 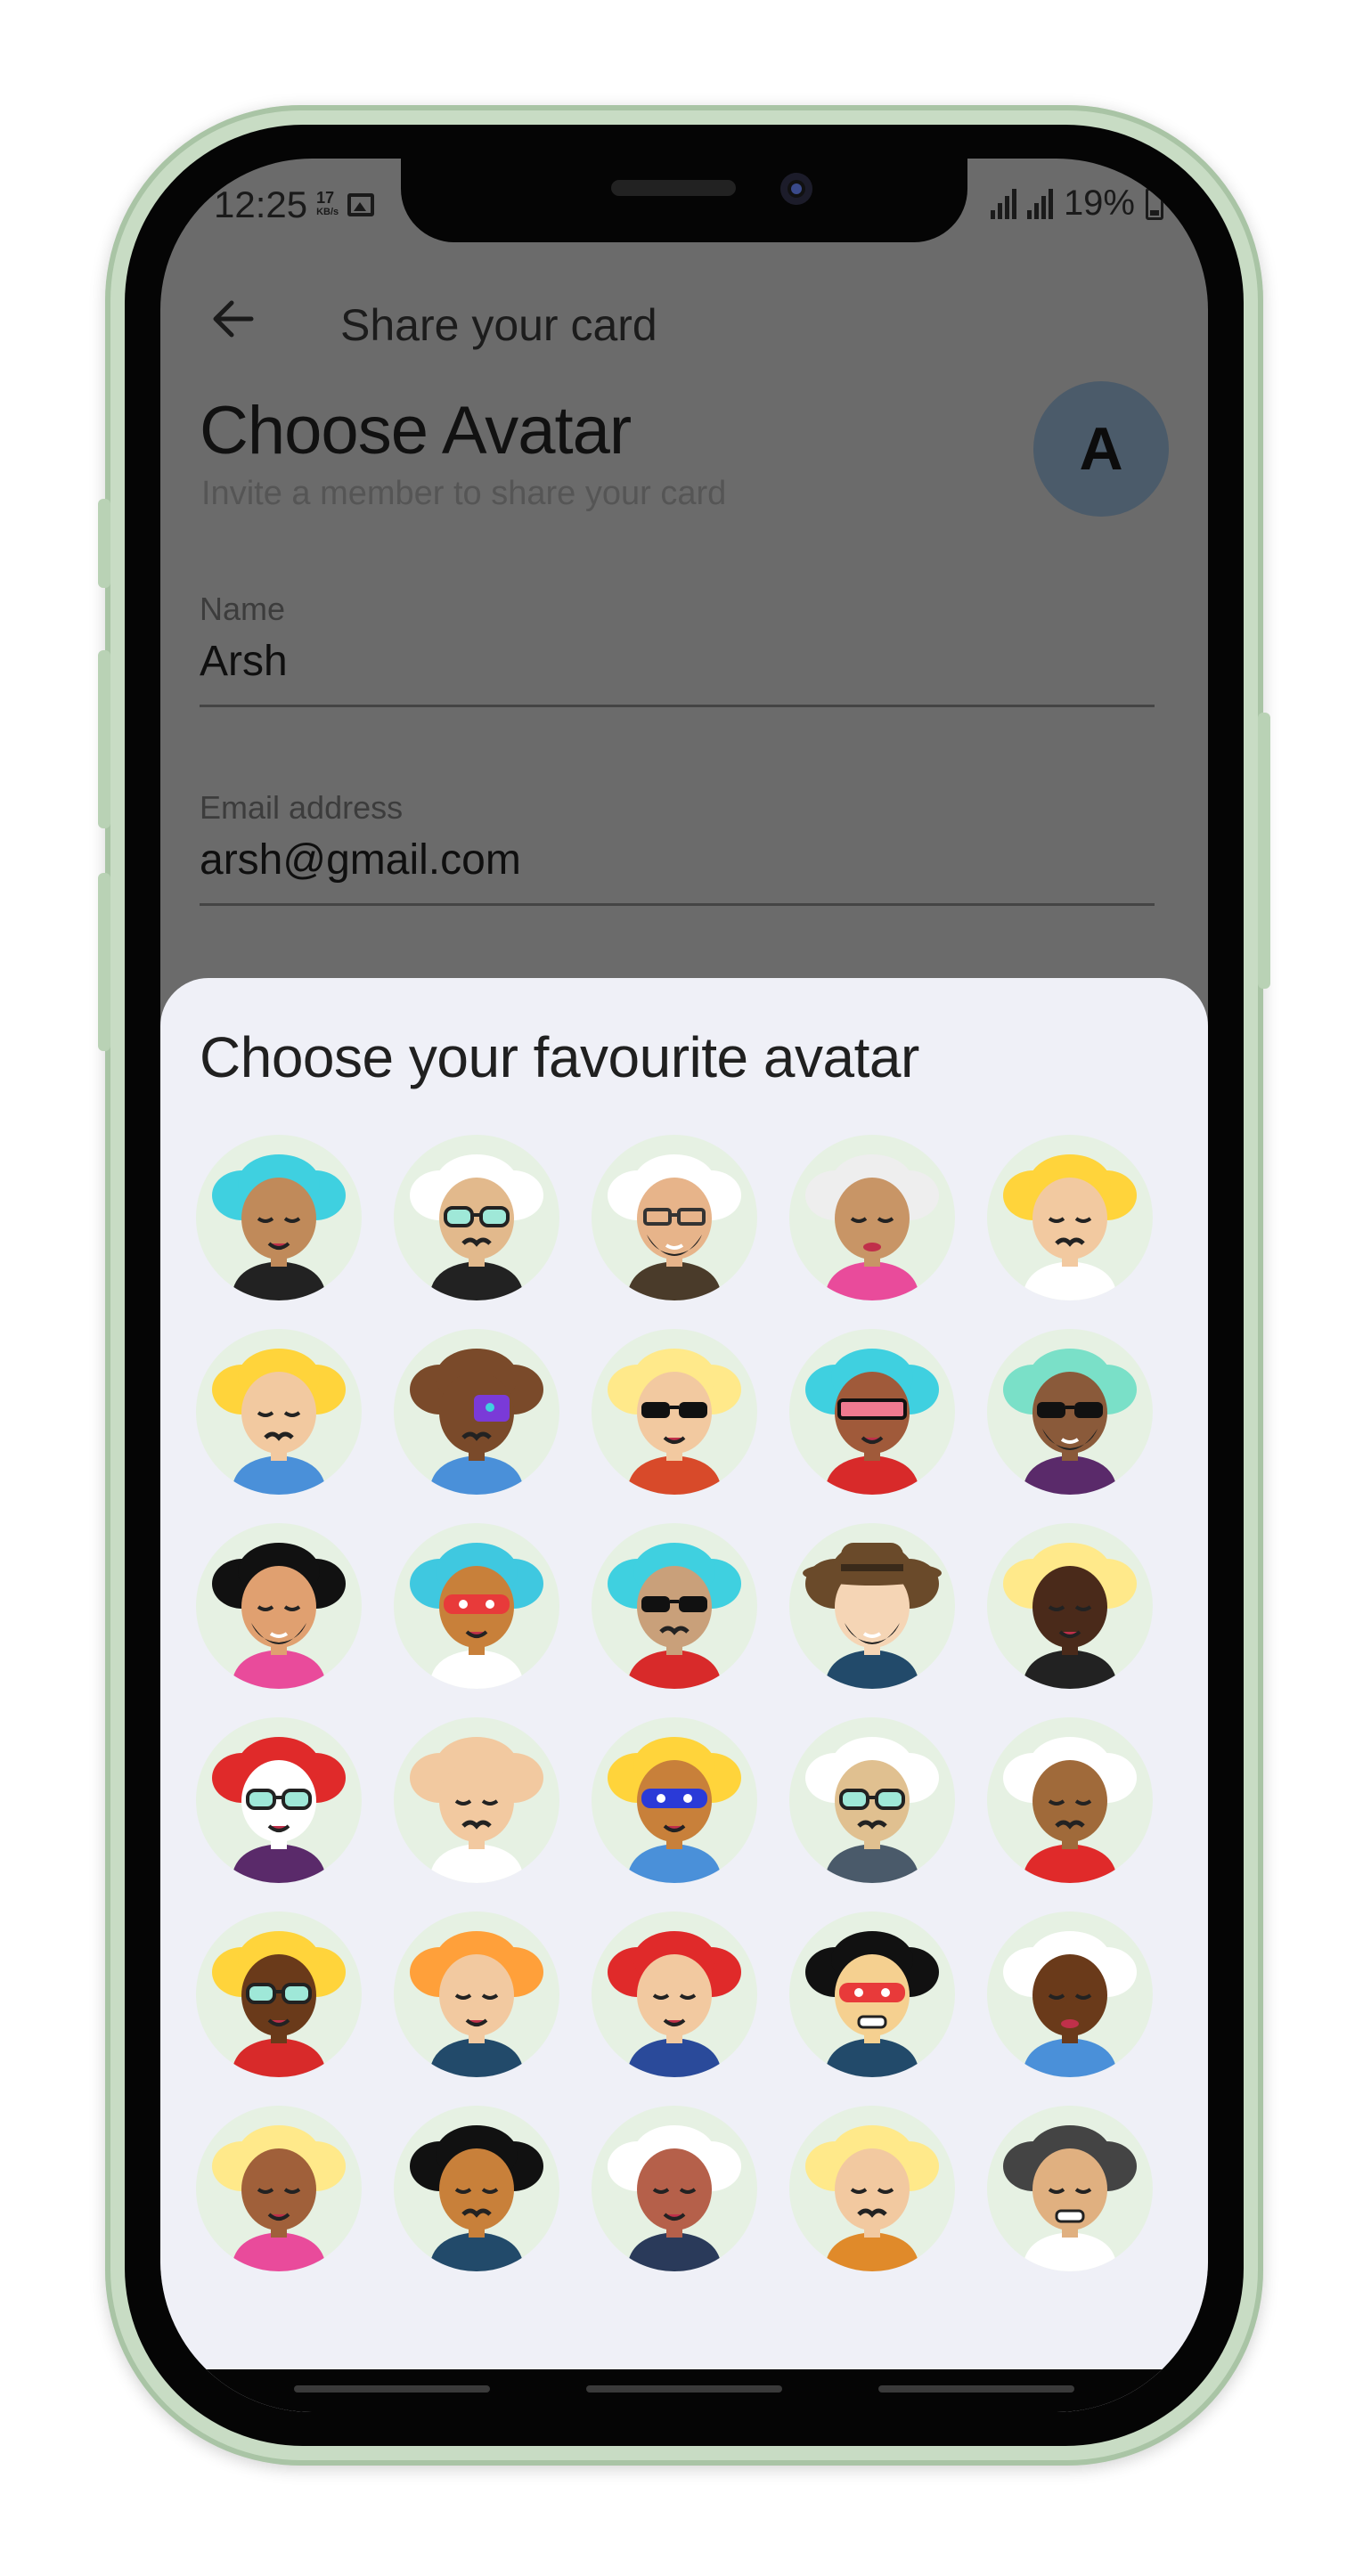 What do you see at coordinates (1101, 449) in the screenshot?
I see `selected-avatar: A` at bounding box center [1101, 449].